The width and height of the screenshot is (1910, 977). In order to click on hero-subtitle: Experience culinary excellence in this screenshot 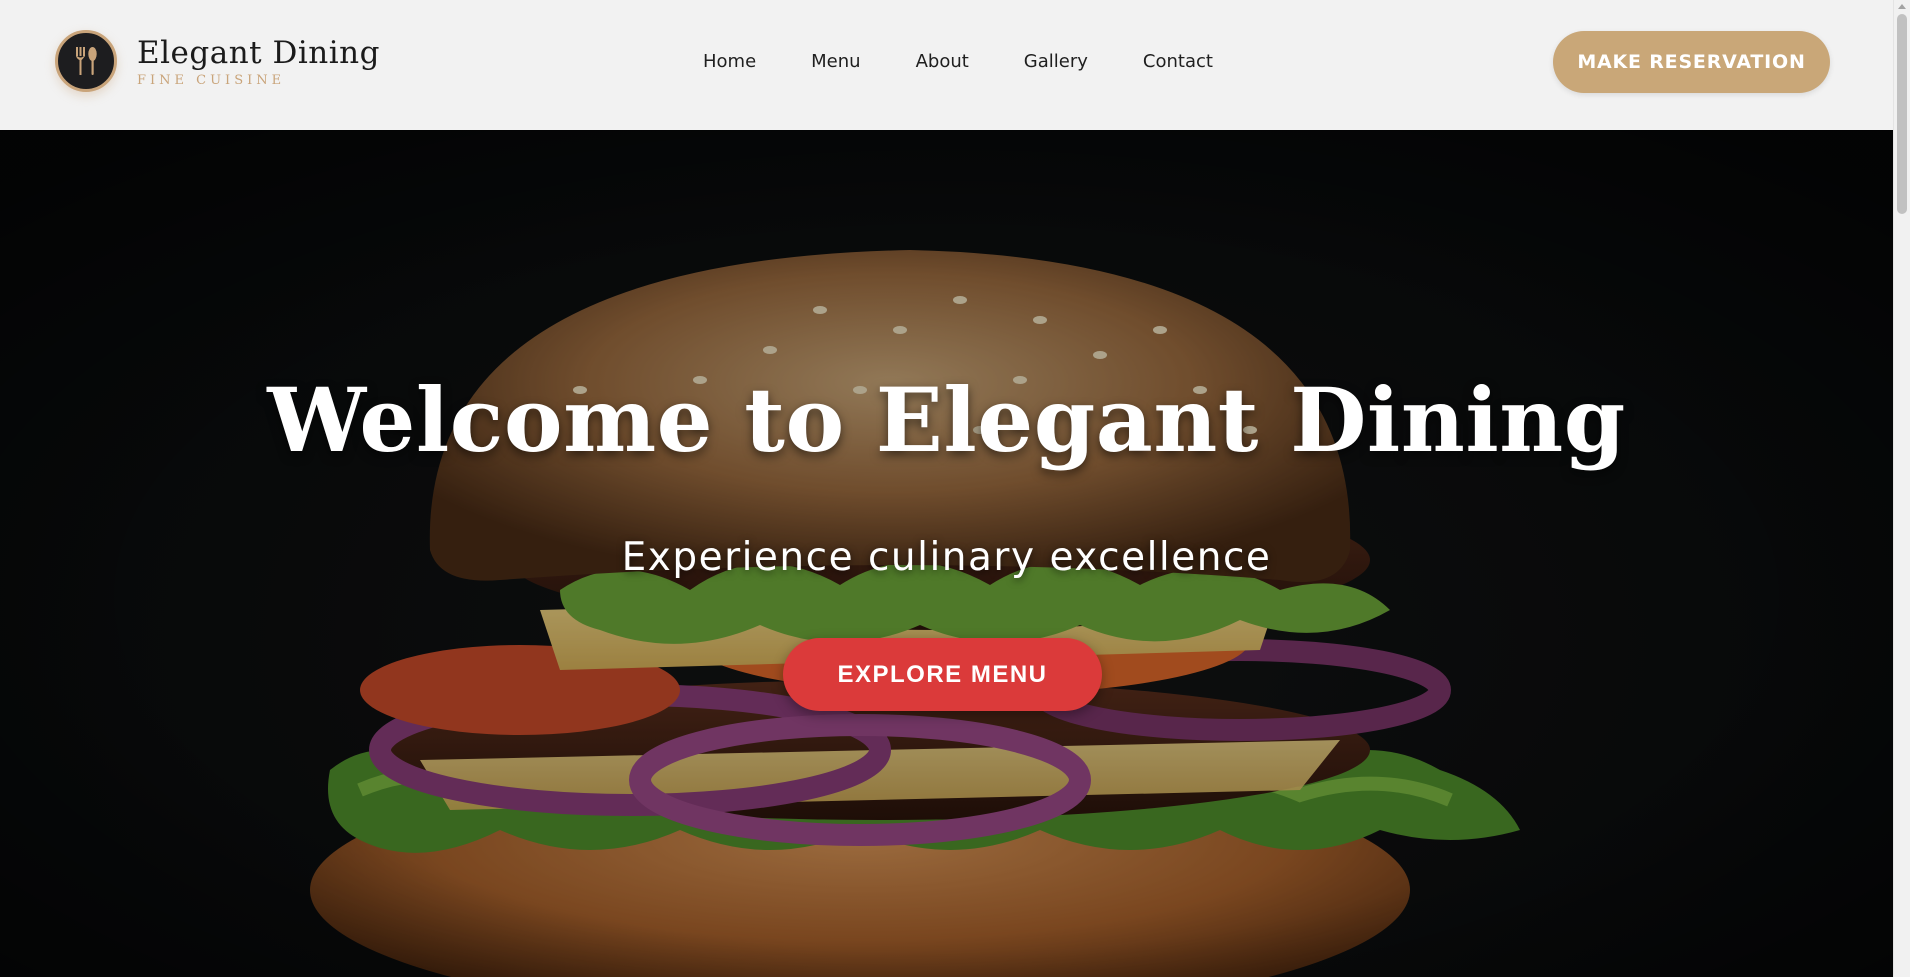, I will do `click(946, 557)`.